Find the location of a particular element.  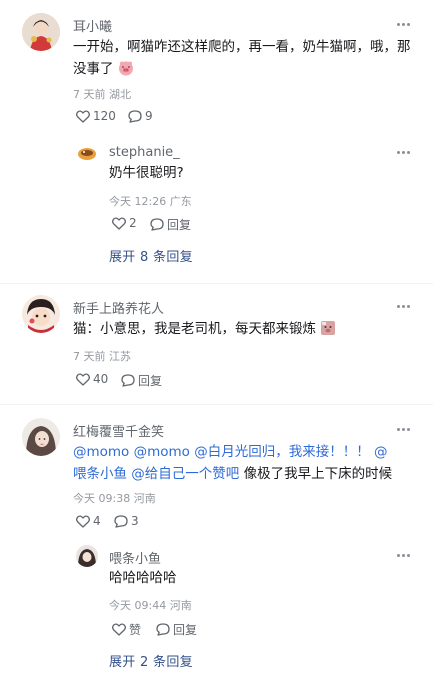

like-button: 4 is located at coordinates (88, 521).